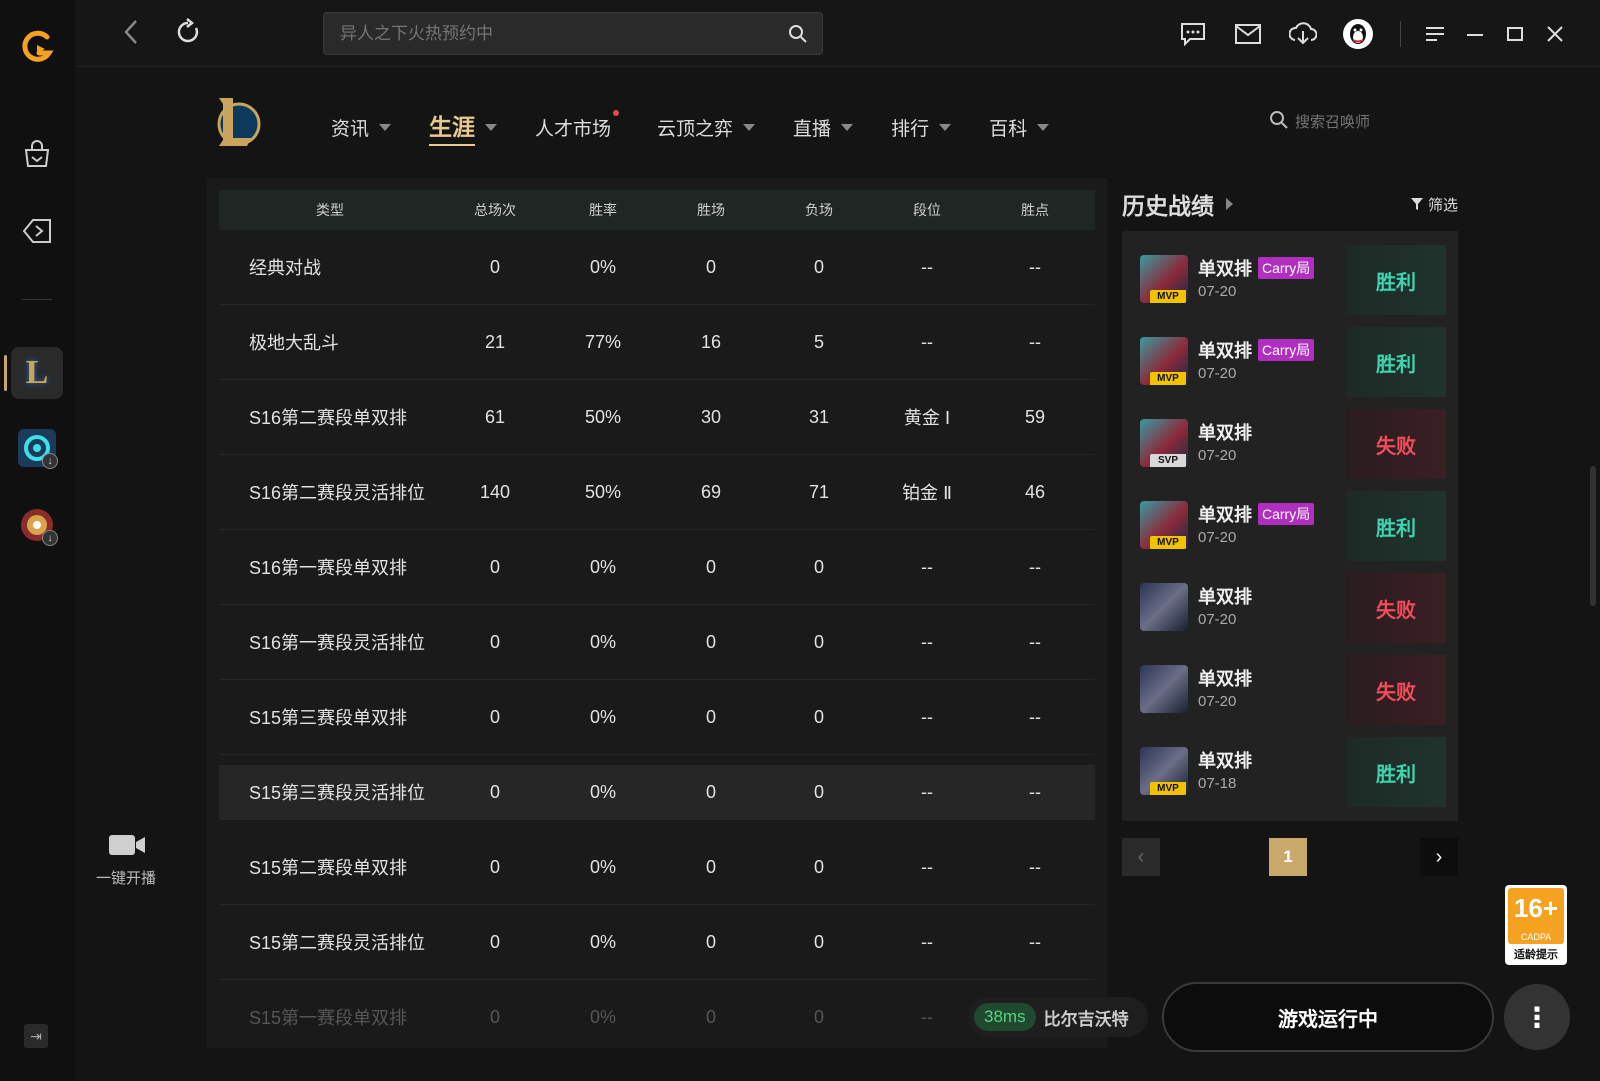  I want to click on stream-label: 一键开播, so click(125, 878).